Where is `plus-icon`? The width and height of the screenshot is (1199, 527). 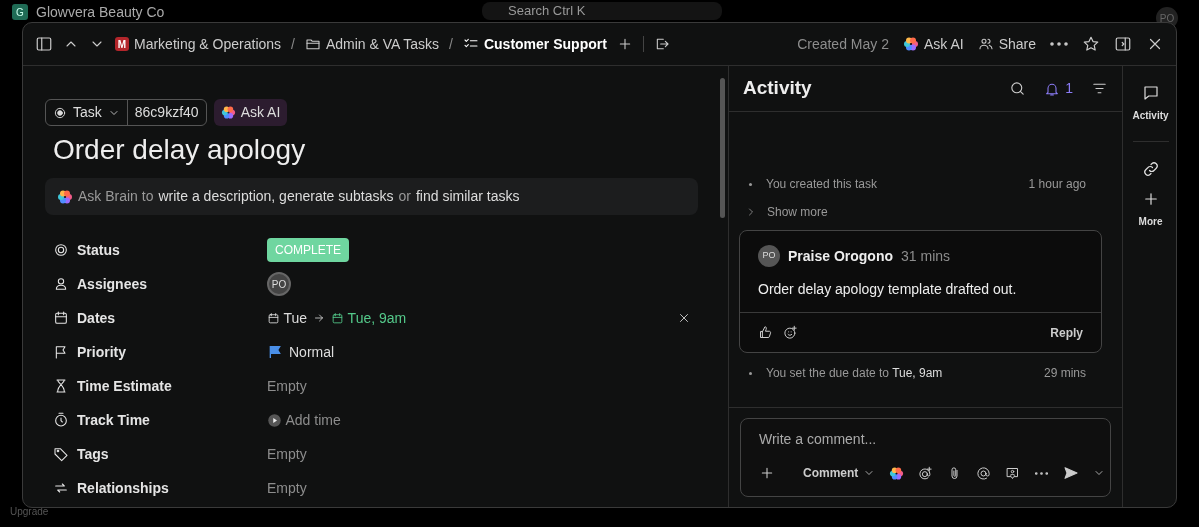 plus-icon is located at coordinates (767, 473).